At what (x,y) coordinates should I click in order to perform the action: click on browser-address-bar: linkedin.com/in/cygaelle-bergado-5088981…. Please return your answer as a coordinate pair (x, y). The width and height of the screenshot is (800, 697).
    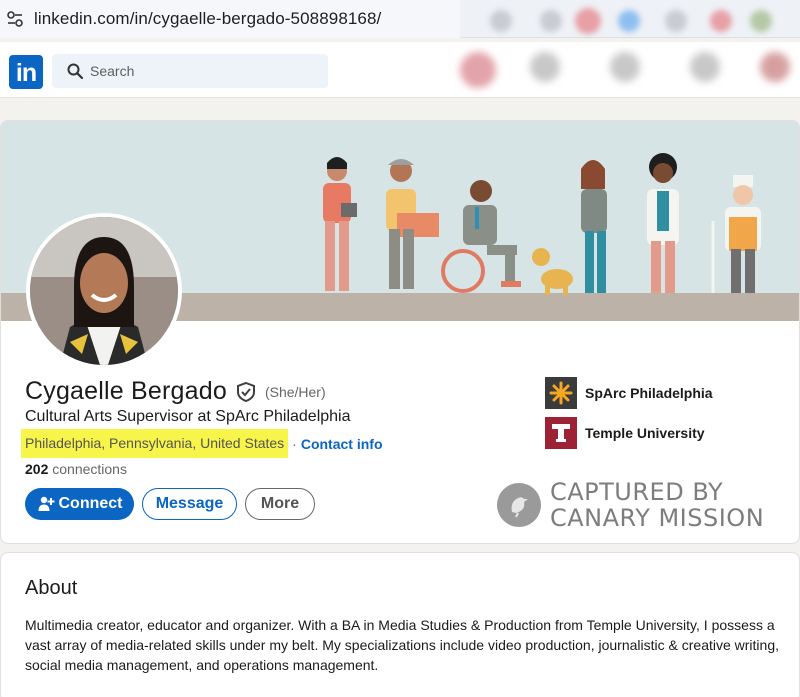
    Looking at the image, I should click on (400, 19).